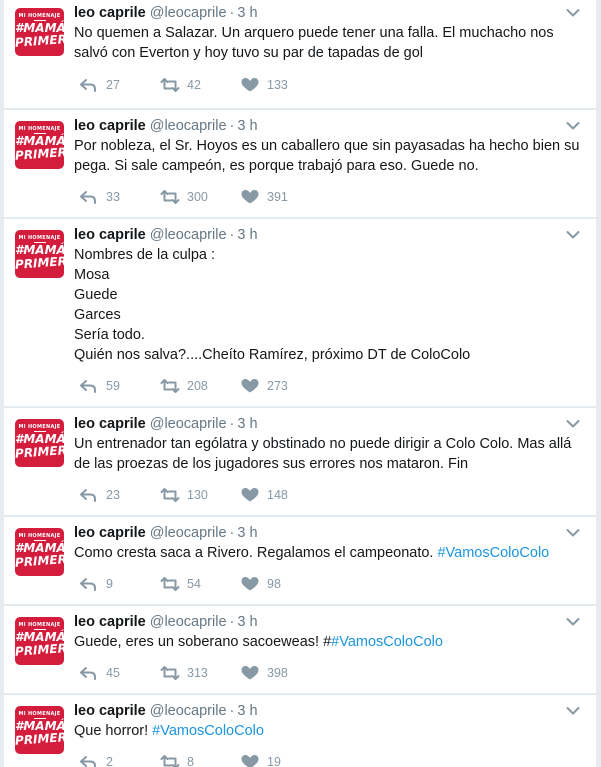 The image size is (601, 767). What do you see at coordinates (113, 386) in the screenshot?
I see `reply-count: 59` at bounding box center [113, 386].